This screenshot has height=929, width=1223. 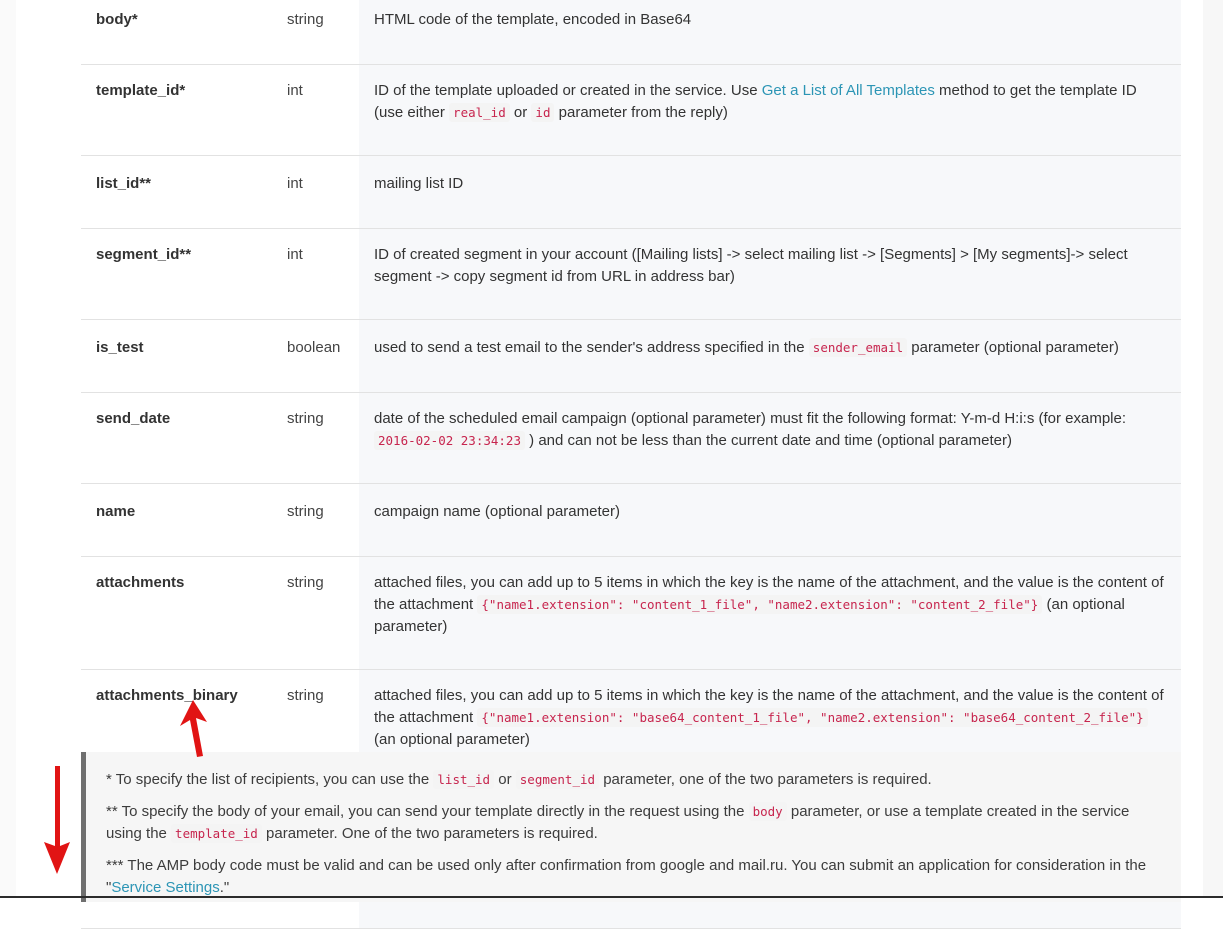 What do you see at coordinates (497, 511) in the screenshot?
I see `text-fragment: campaign name (optional parameter)` at bounding box center [497, 511].